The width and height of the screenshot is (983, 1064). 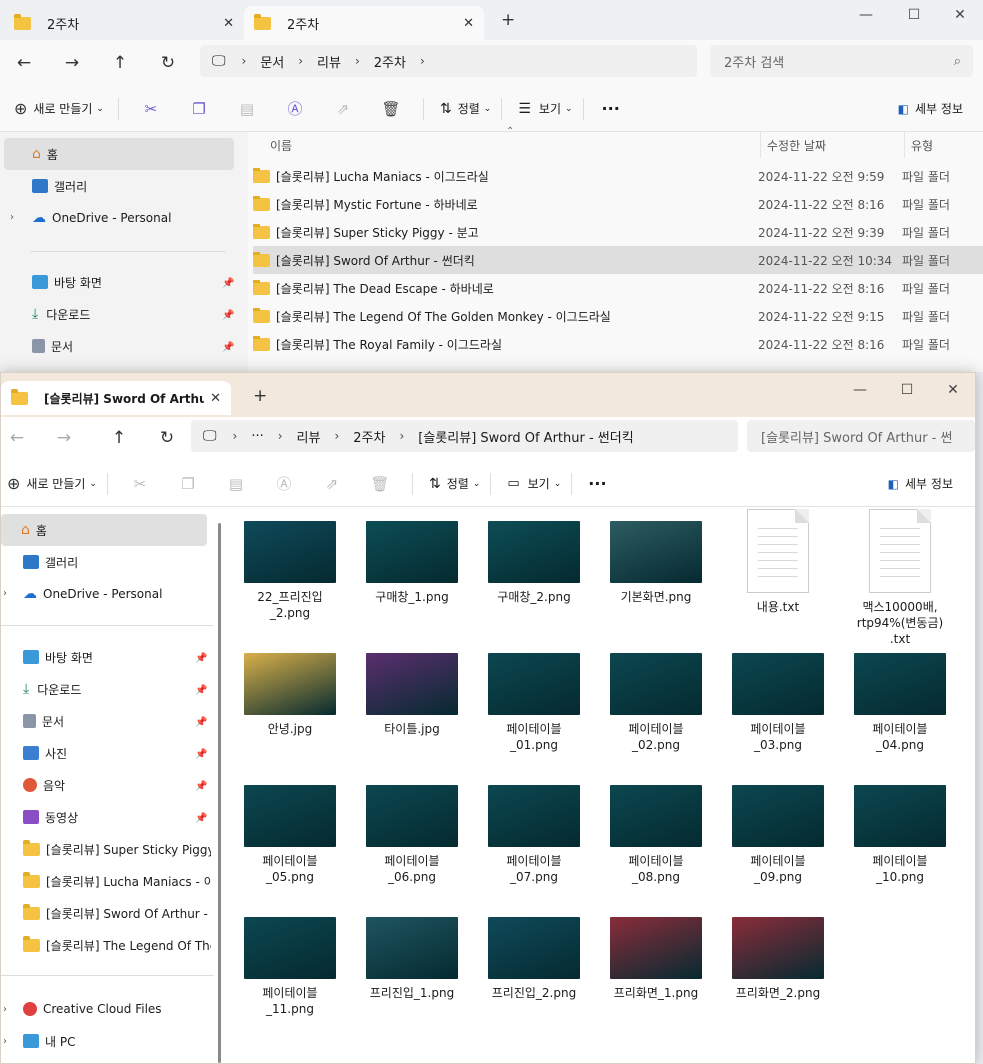 I want to click on sidebar-item-folder: [슬롯리뷰] Super Sticky Piggy, so click(x=106, y=849).